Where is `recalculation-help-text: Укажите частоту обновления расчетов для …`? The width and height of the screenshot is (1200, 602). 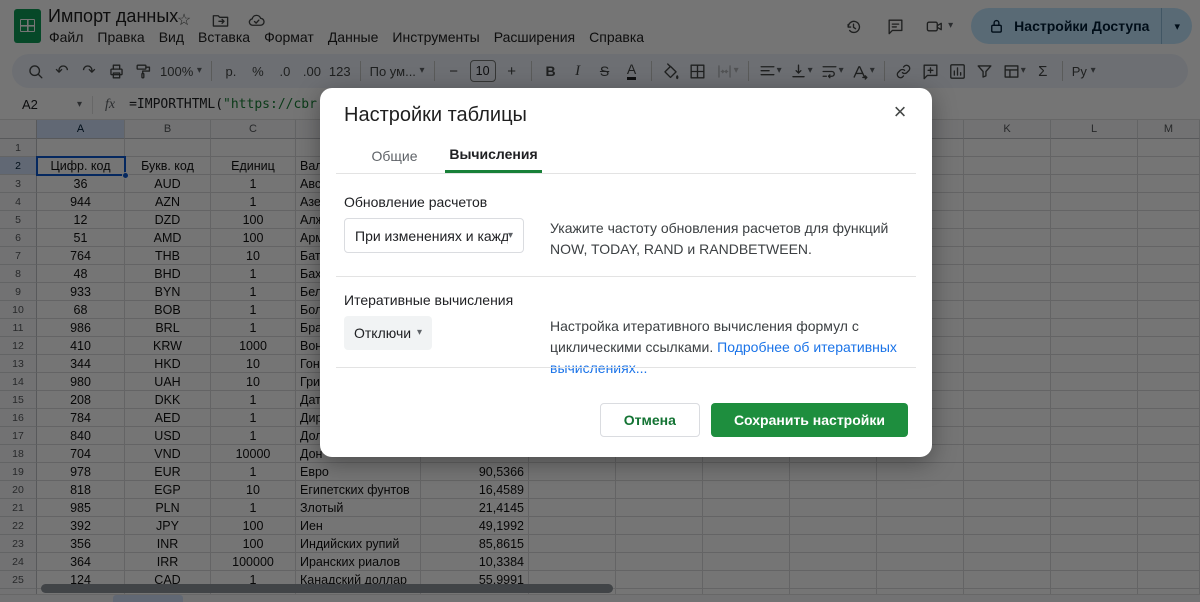
recalculation-help-text: Укажите частоту обновления расчетов для … is located at coordinates (719, 238).